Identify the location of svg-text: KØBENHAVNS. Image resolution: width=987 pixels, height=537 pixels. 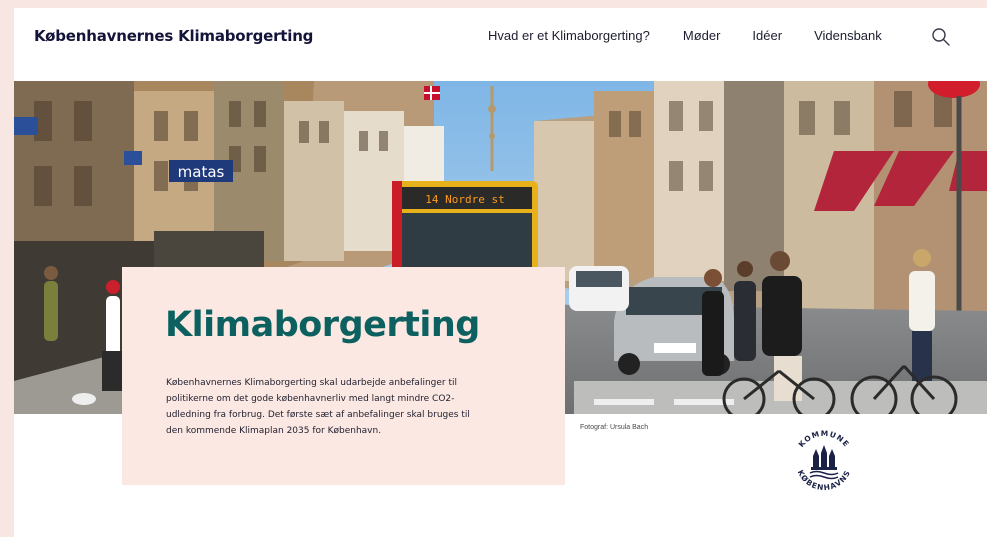
(824, 481).